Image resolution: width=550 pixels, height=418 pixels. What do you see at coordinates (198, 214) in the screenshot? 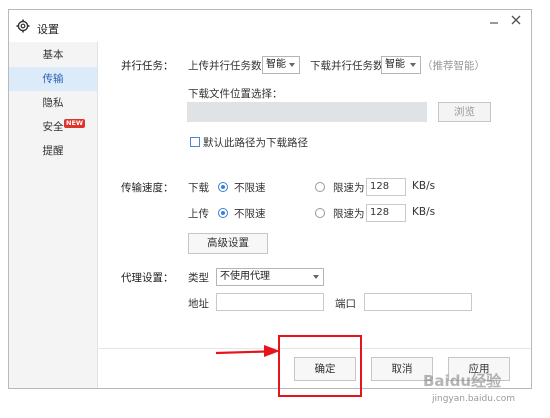
I see `upload-speed-label: 上传` at bounding box center [198, 214].